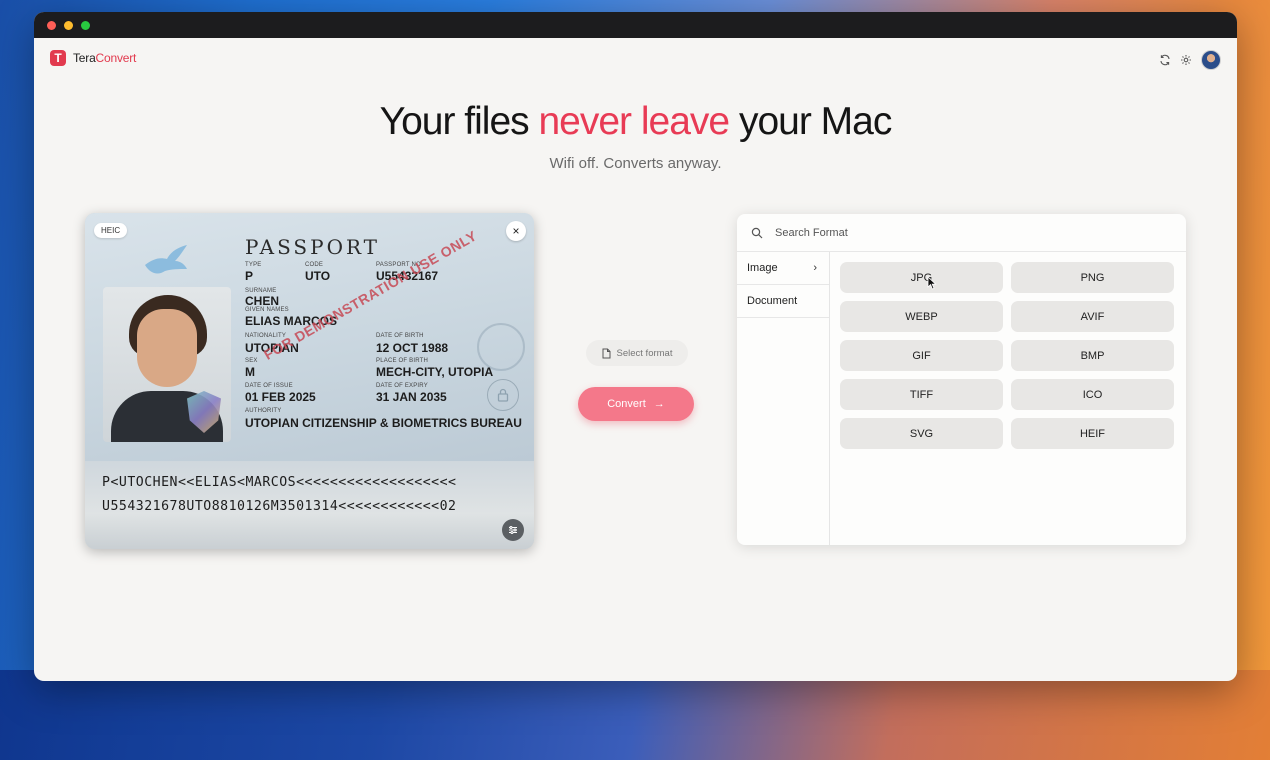 The height and width of the screenshot is (760, 1270). What do you see at coordinates (503, 395) in the screenshot?
I see `lock-watermark-icon` at bounding box center [503, 395].